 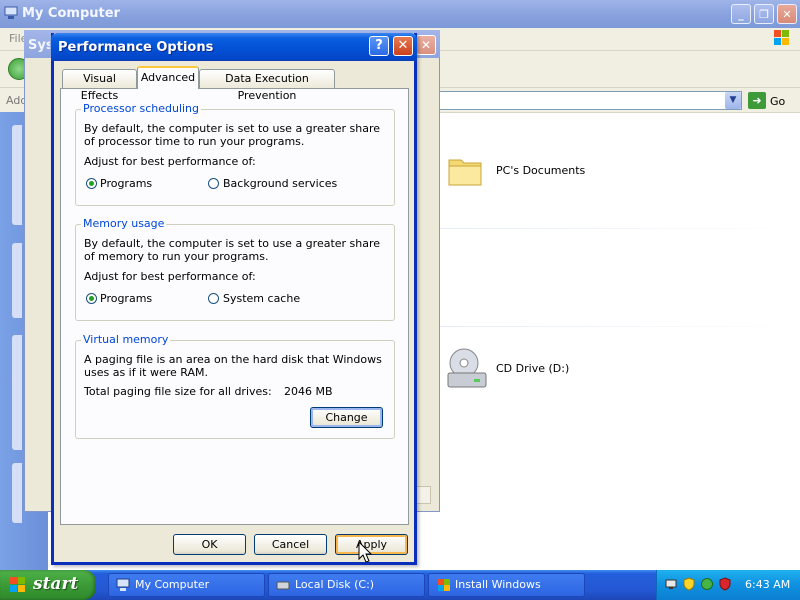 What do you see at coordinates (126, 183) in the screenshot?
I see `processor-programs-label: Programs` at bounding box center [126, 183].